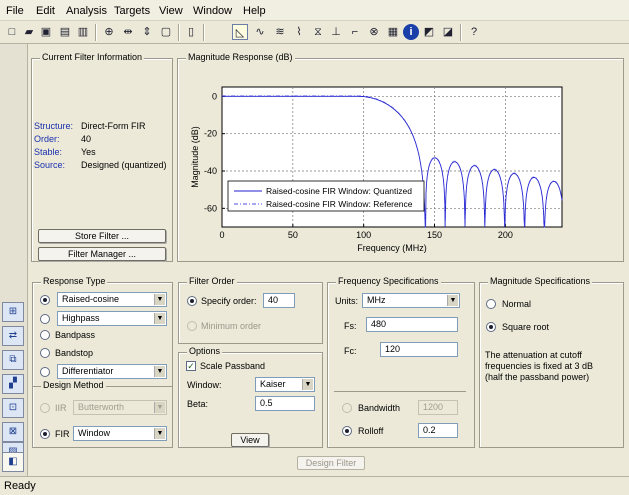  I want to click on step-response-icon: ⌐, so click(355, 32).